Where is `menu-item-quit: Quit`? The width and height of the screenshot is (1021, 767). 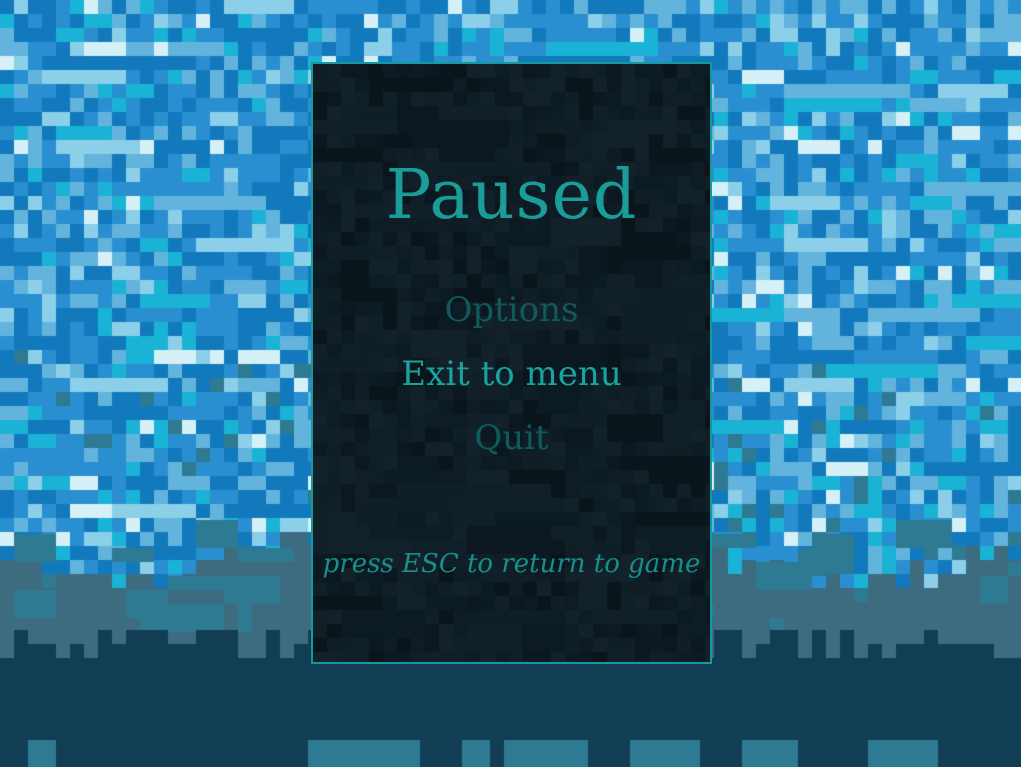 menu-item-quit: Quit is located at coordinates (511, 438).